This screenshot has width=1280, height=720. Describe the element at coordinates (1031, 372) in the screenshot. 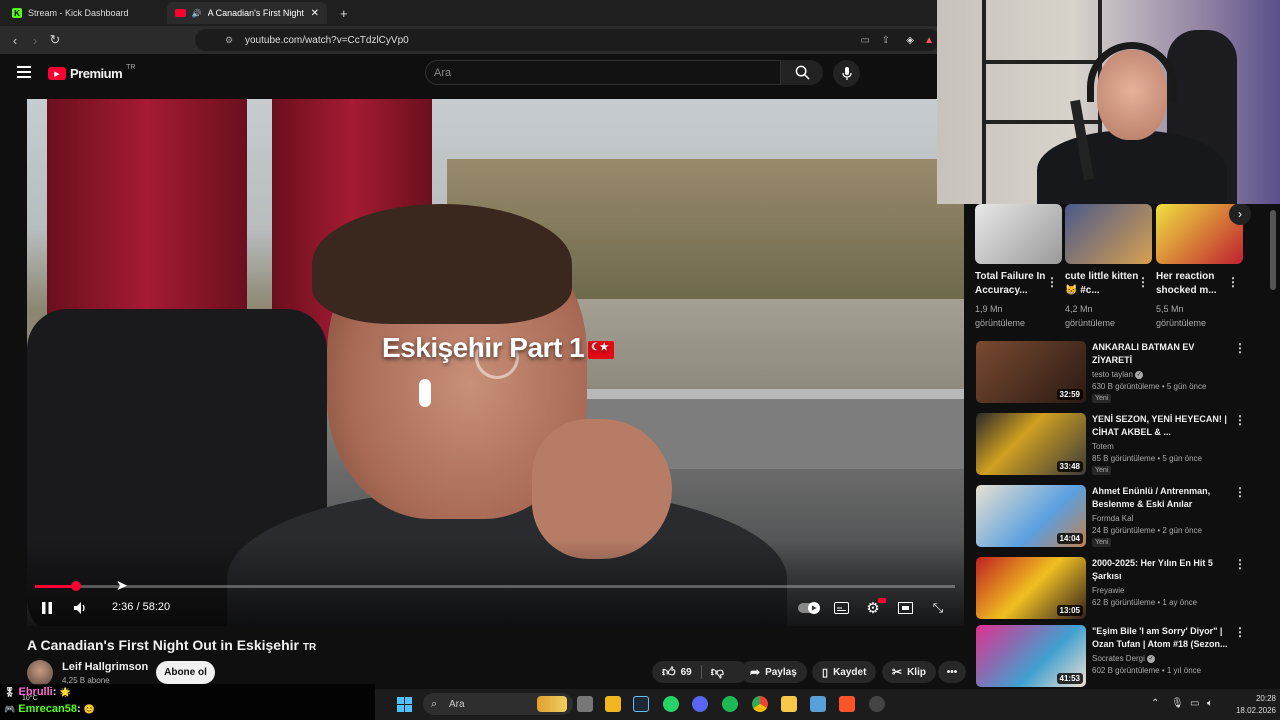

I see `recommendation-thumbnail: 32:59` at that location.